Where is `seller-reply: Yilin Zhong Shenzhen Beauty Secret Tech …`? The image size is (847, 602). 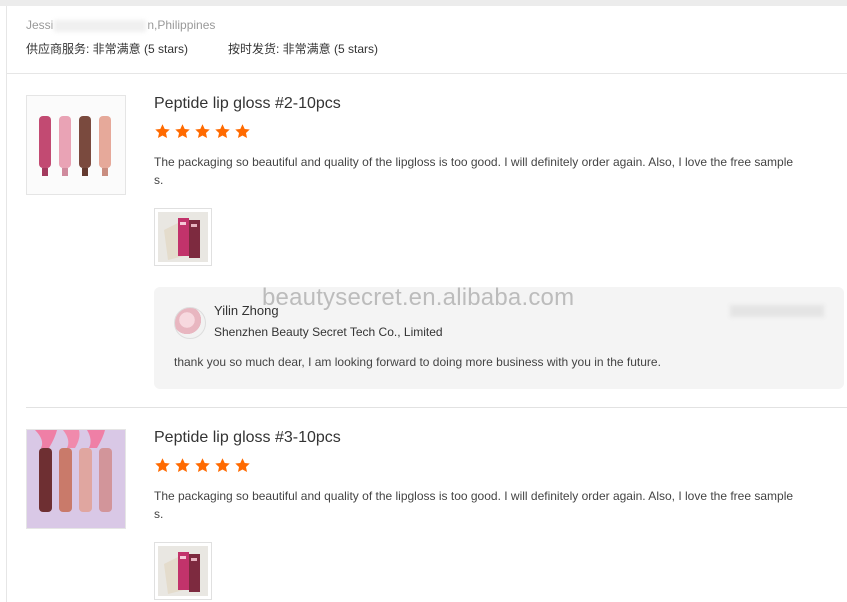
seller-reply: Yilin Zhong Shenzhen Beauty Secret Tech … is located at coordinates (499, 338).